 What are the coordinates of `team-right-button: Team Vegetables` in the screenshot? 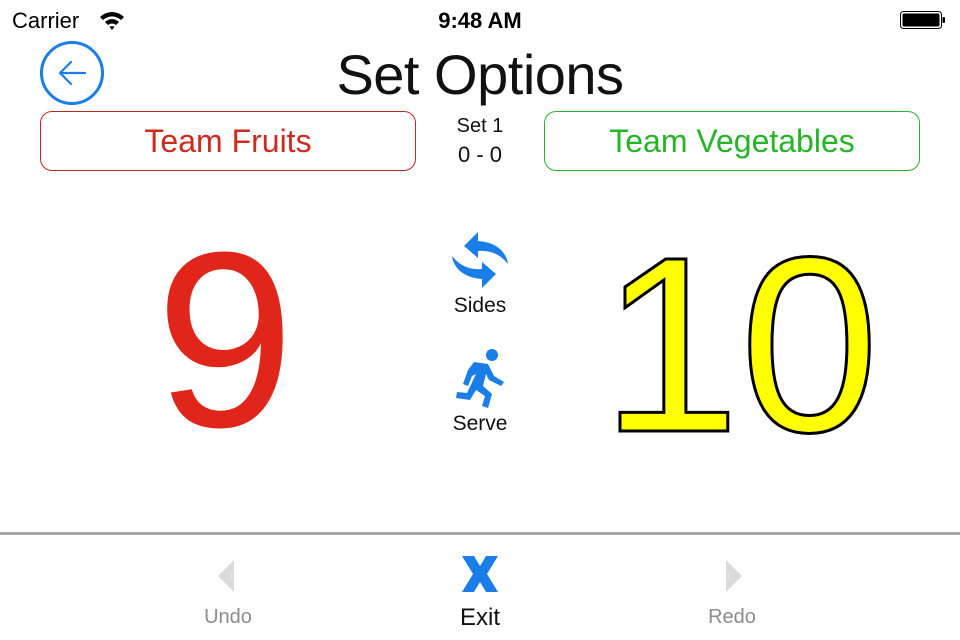 It's located at (732, 141).